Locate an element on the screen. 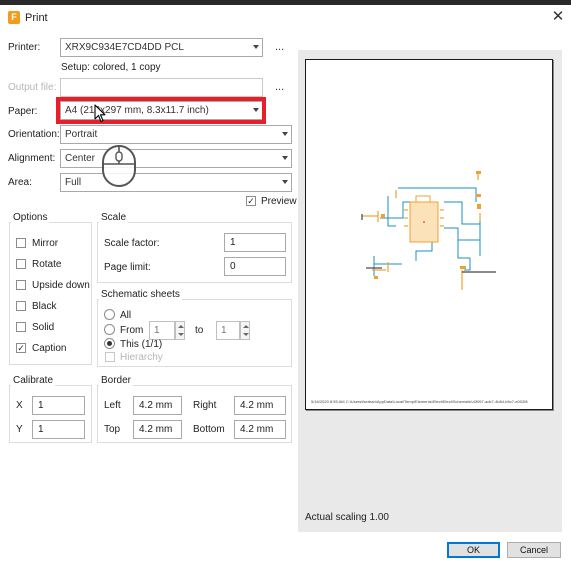 The height and width of the screenshot is (565, 571). scale-factor-label: Scale factor: is located at coordinates (132, 243).